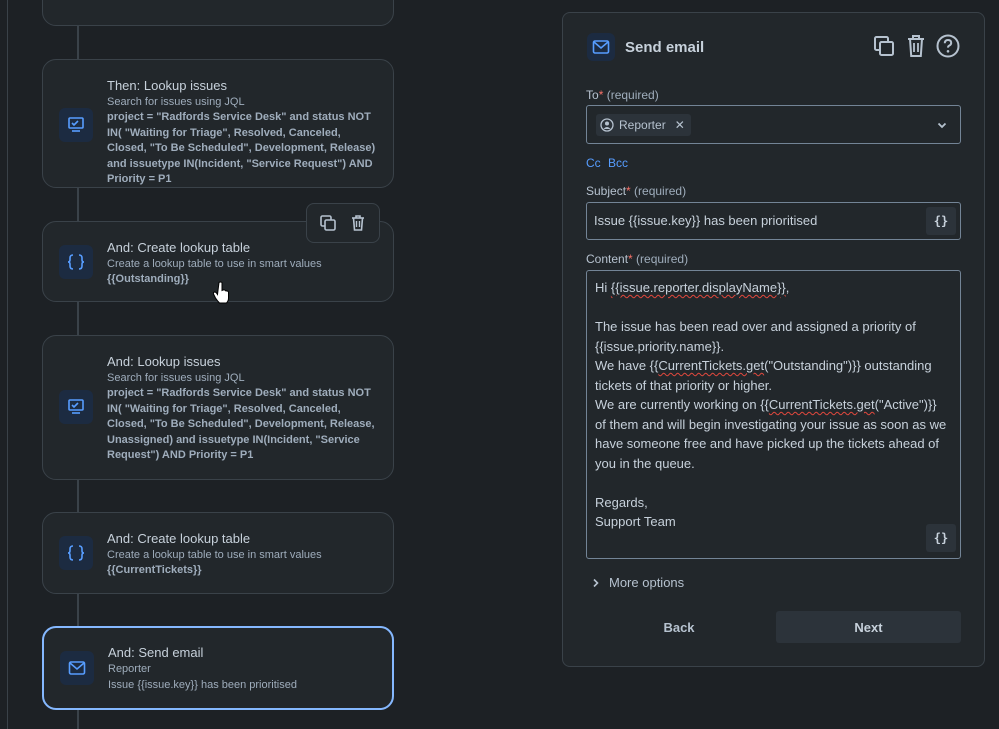 The width and height of the screenshot is (999, 729). I want to click on recipient-chip-label: Reporter, so click(642, 125).